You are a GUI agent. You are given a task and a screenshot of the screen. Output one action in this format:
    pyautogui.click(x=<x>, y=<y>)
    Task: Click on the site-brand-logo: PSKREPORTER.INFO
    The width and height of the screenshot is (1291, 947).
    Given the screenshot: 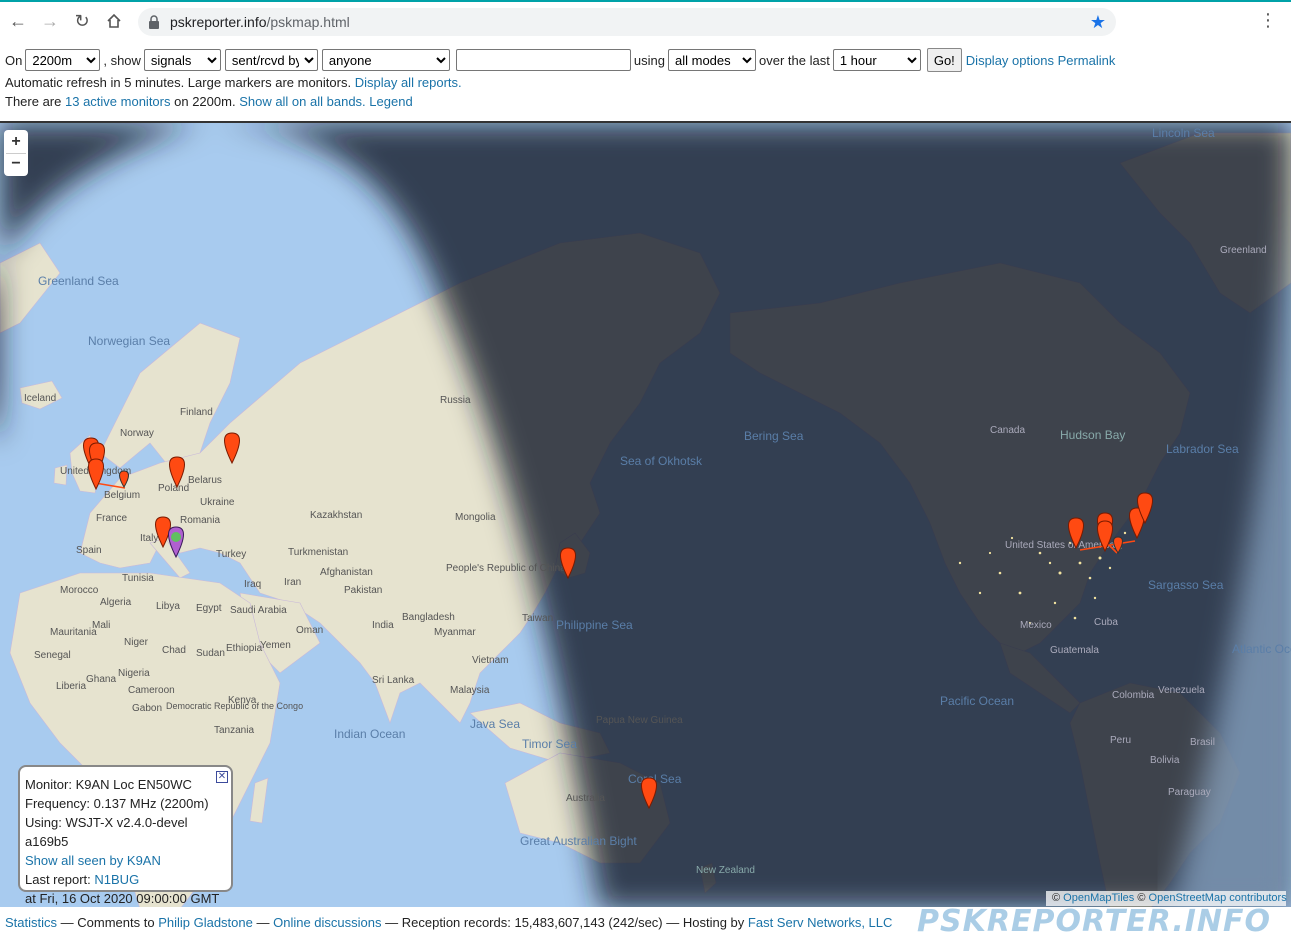 What is the action you would take?
    pyautogui.click(x=1094, y=921)
    